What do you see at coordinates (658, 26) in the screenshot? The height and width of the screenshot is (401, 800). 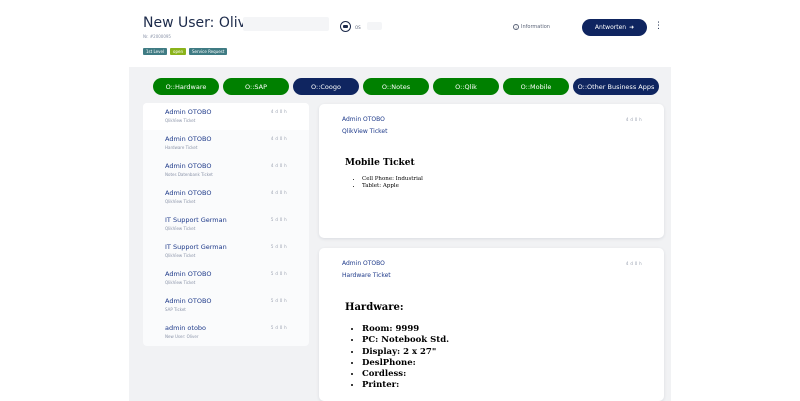 I see `vertical-dots-icon: ⋮` at bounding box center [658, 26].